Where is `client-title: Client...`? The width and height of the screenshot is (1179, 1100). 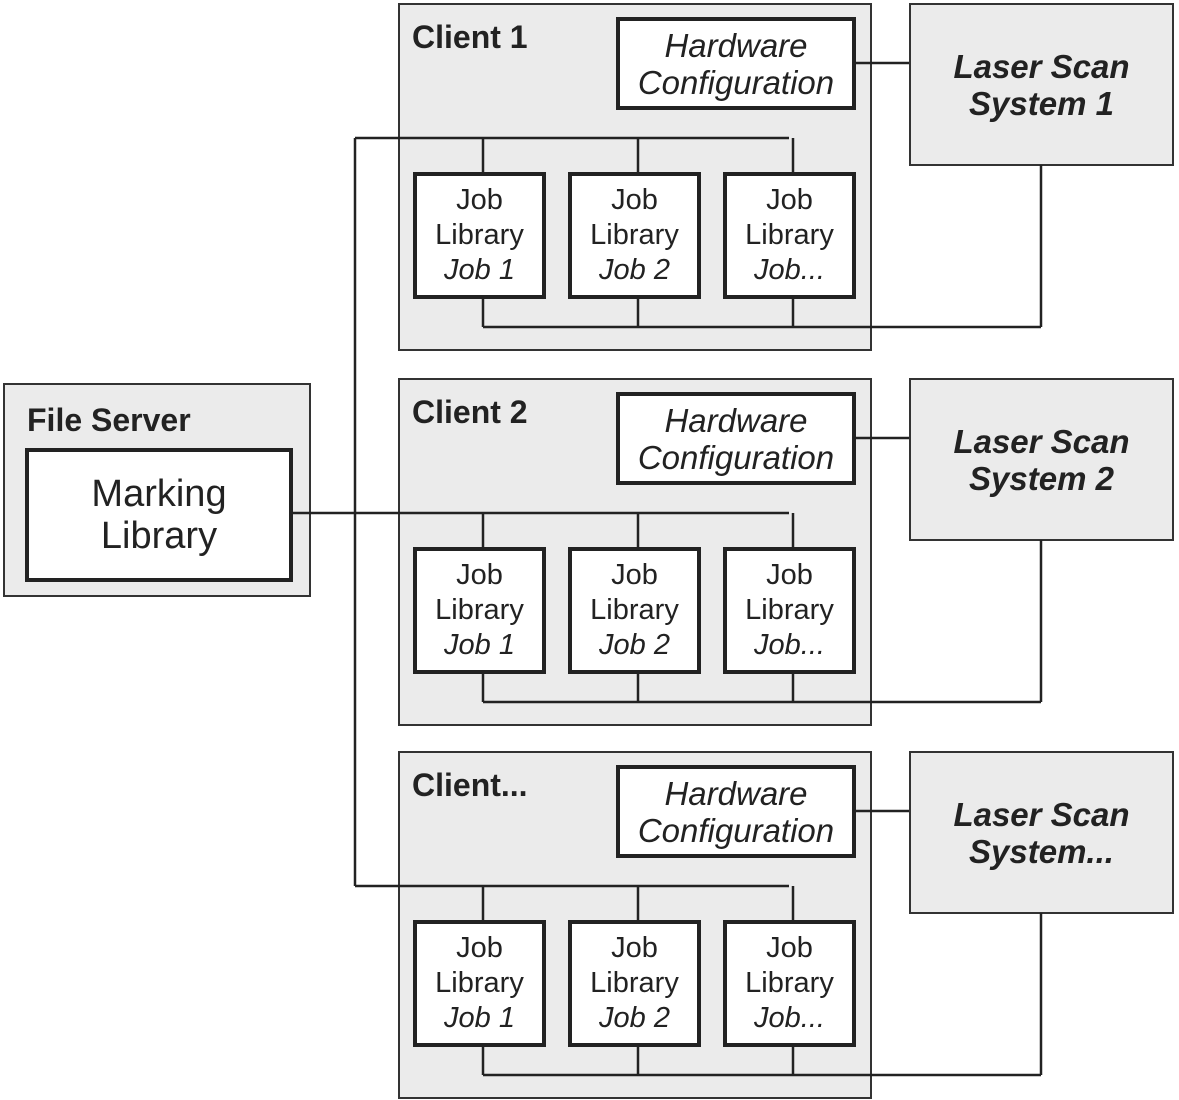 client-title: Client... is located at coordinates (470, 785).